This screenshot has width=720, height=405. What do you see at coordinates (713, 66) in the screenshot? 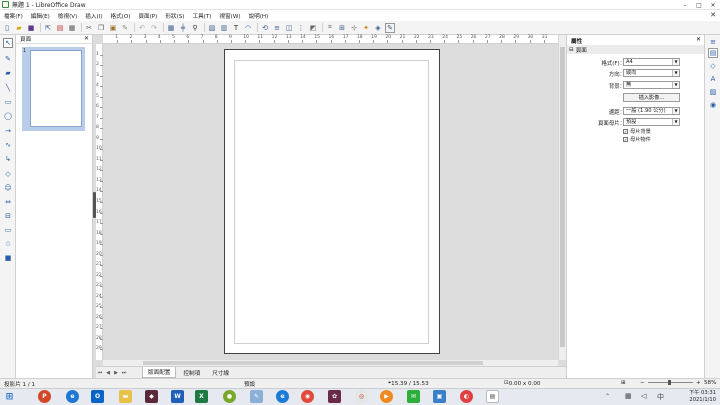
I see `shapes-tab-icon: ◇` at bounding box center [713, 66].